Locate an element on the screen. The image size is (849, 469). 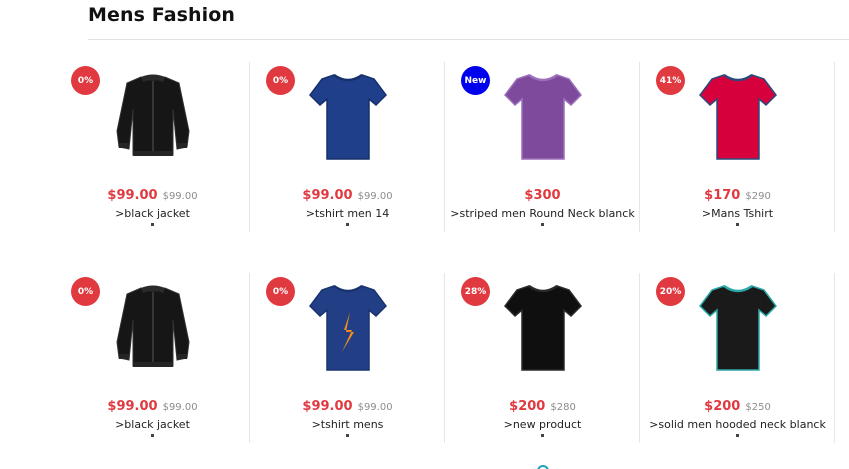
product-name-link: >new product is located at coordinates (542, 424).